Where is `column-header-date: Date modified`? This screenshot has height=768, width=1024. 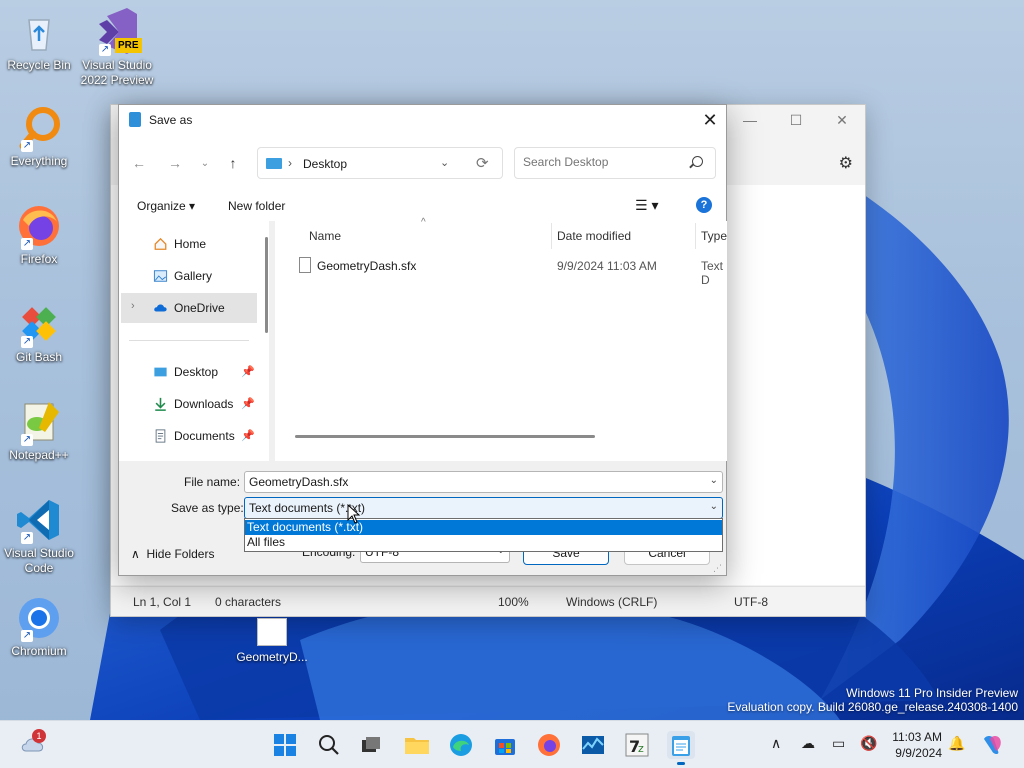 column-header-date: Date modified is located at coordinates (594, 236).